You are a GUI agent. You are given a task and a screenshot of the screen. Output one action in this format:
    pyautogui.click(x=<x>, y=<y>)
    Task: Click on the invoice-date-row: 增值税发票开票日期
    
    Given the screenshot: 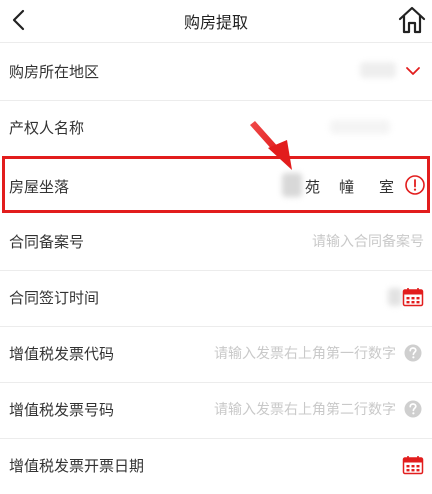 What is the action you would take?
    pyautogui.click(x=216, y=466)
    